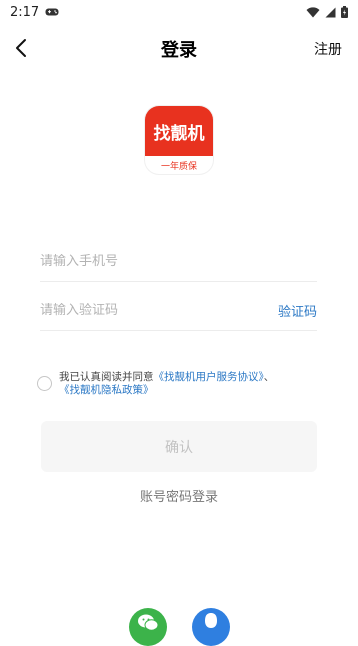  Describe the element at coordinates (155, 310) in the screenshot. I see `verification-code-input` at that location.